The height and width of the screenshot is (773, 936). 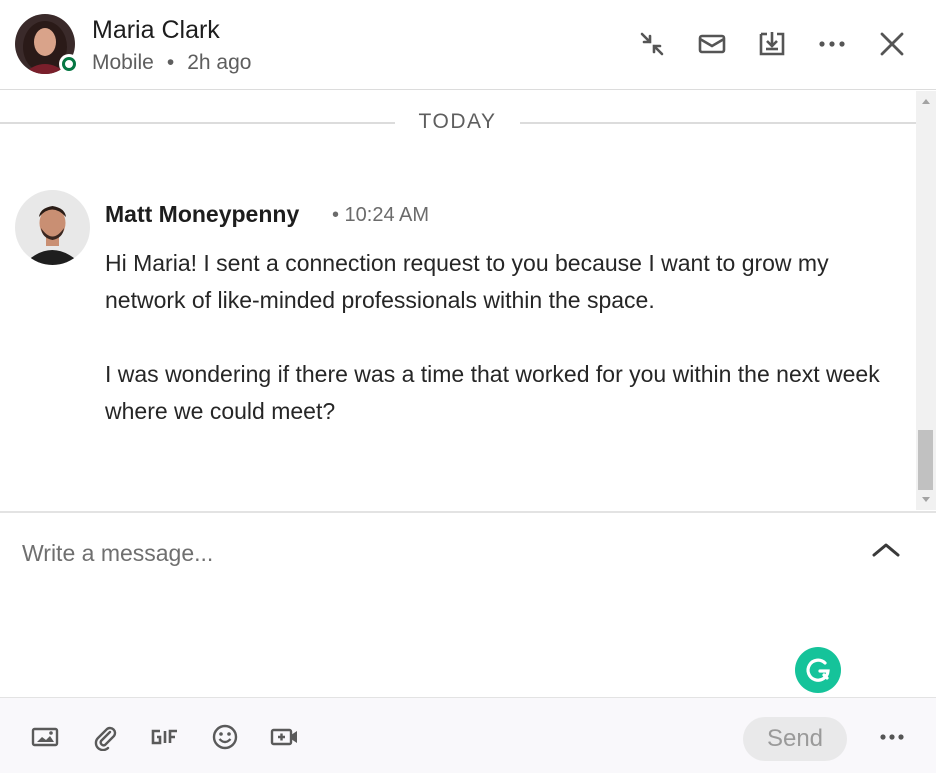 I want to click on minimize-button, so click(x=652, y=44).